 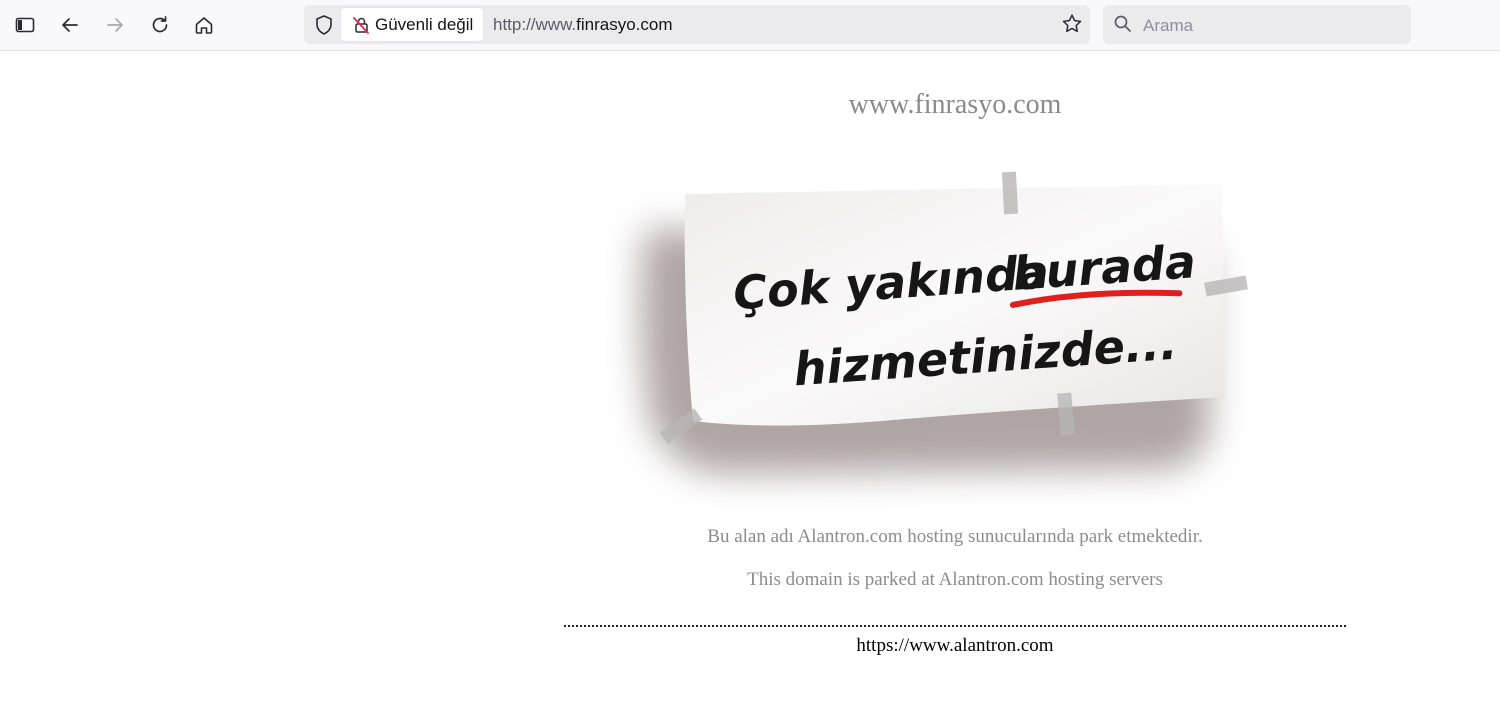 I want to click on search-input, so click(x=1273, y=25).